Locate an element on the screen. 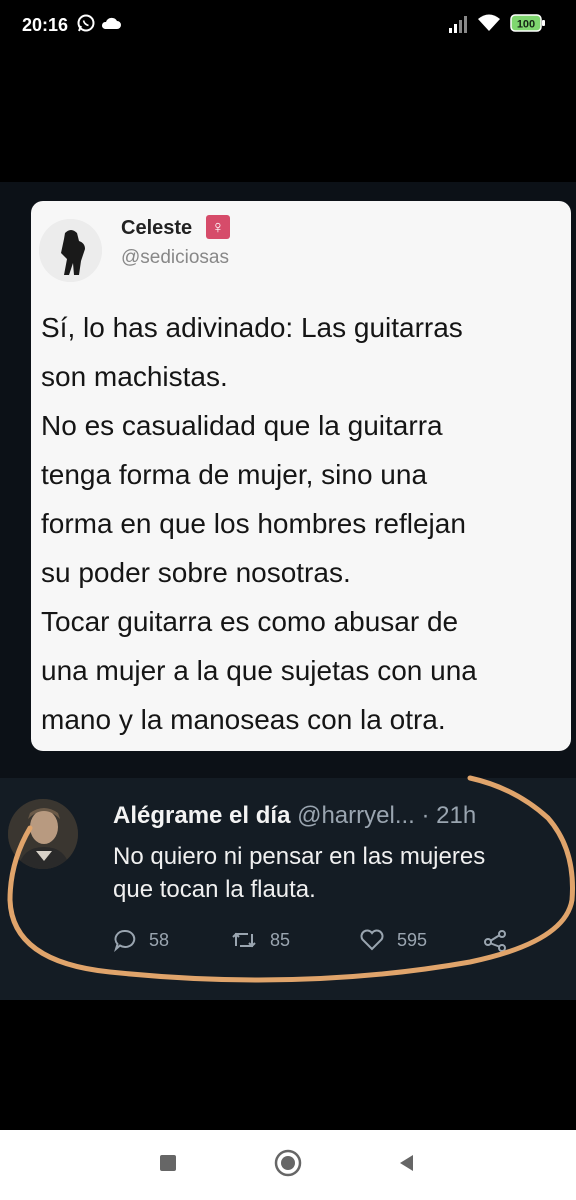 This screenshot has width=576, height=1200. celeste-avatar is located at coordinates (70, 250).